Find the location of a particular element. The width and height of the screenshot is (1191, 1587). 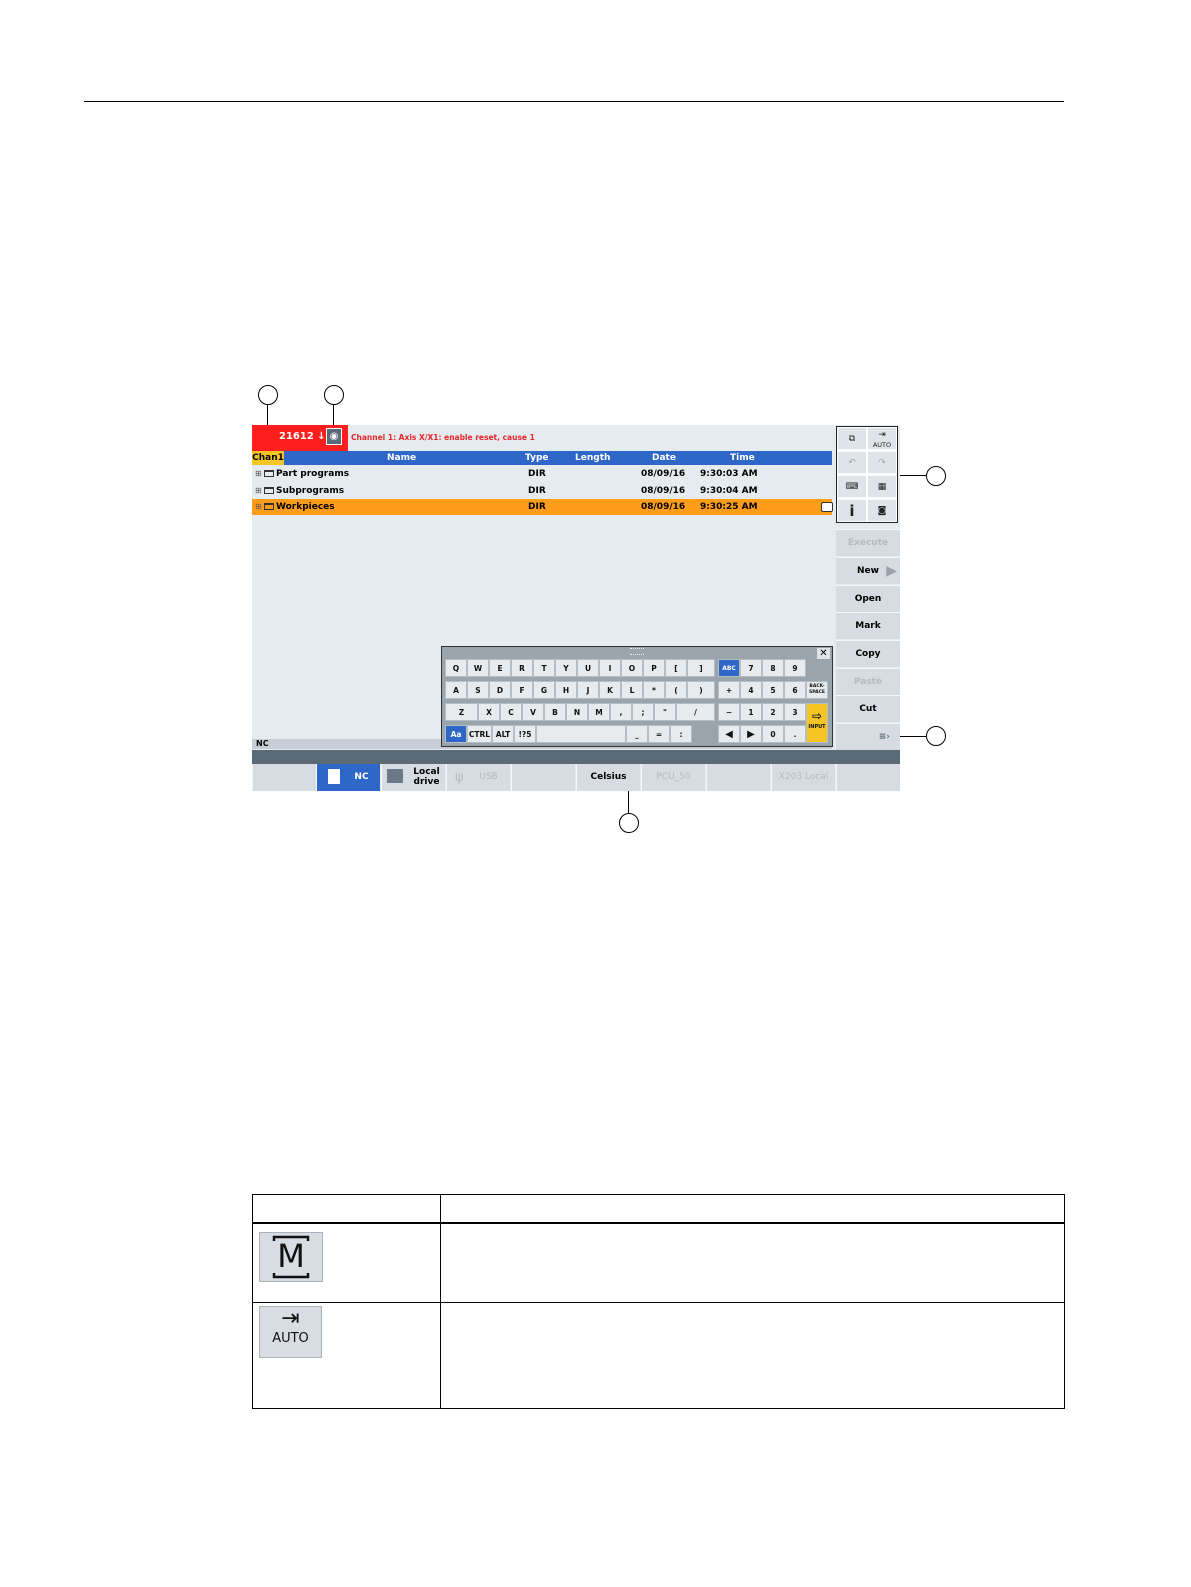

key-space is located at coordinates (581, 734).